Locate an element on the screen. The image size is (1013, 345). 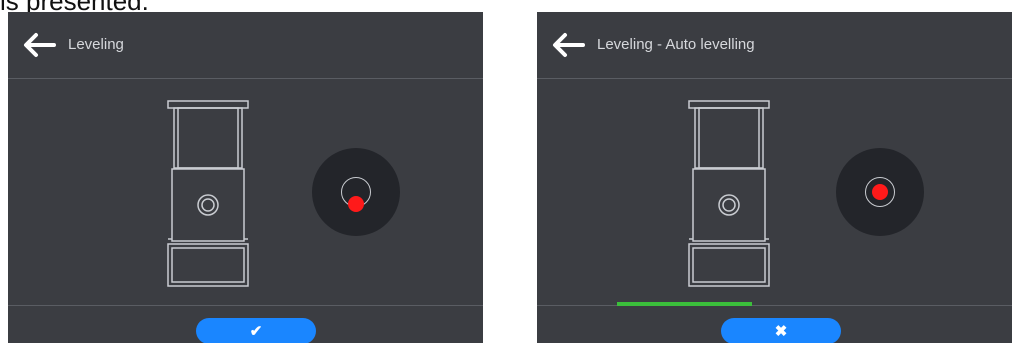
screen-header: Leveling is located at coordinates (245, 45).